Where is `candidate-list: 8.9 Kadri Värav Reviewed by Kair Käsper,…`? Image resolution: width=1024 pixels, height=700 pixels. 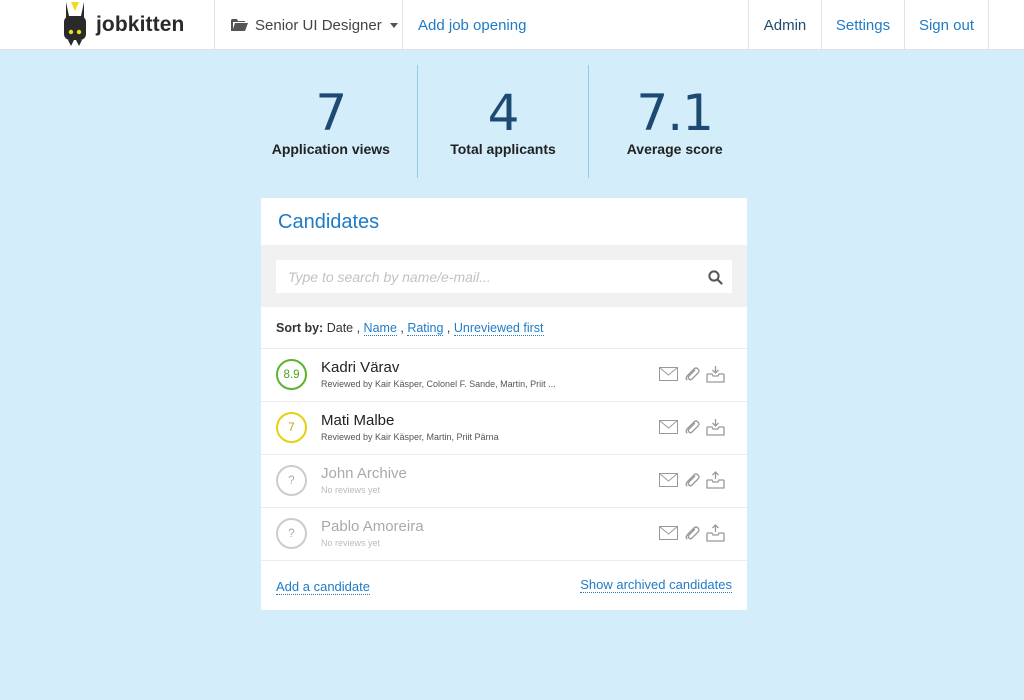
candidate-list: 8.9 Kadri Värav Reviewed by Kair Käsper,… is located at coordinates (504, 454).